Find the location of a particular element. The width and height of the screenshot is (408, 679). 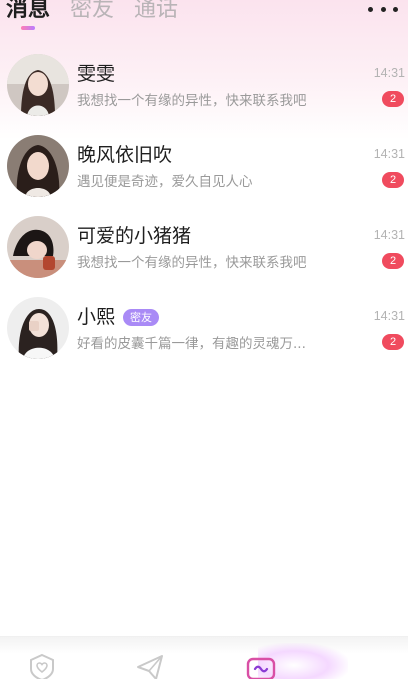

conversation-item: 小熙 密友 好看的皮囊千篇一律，有趣的灵魂万... 14:31 2 is located at coordinates (204, 335).